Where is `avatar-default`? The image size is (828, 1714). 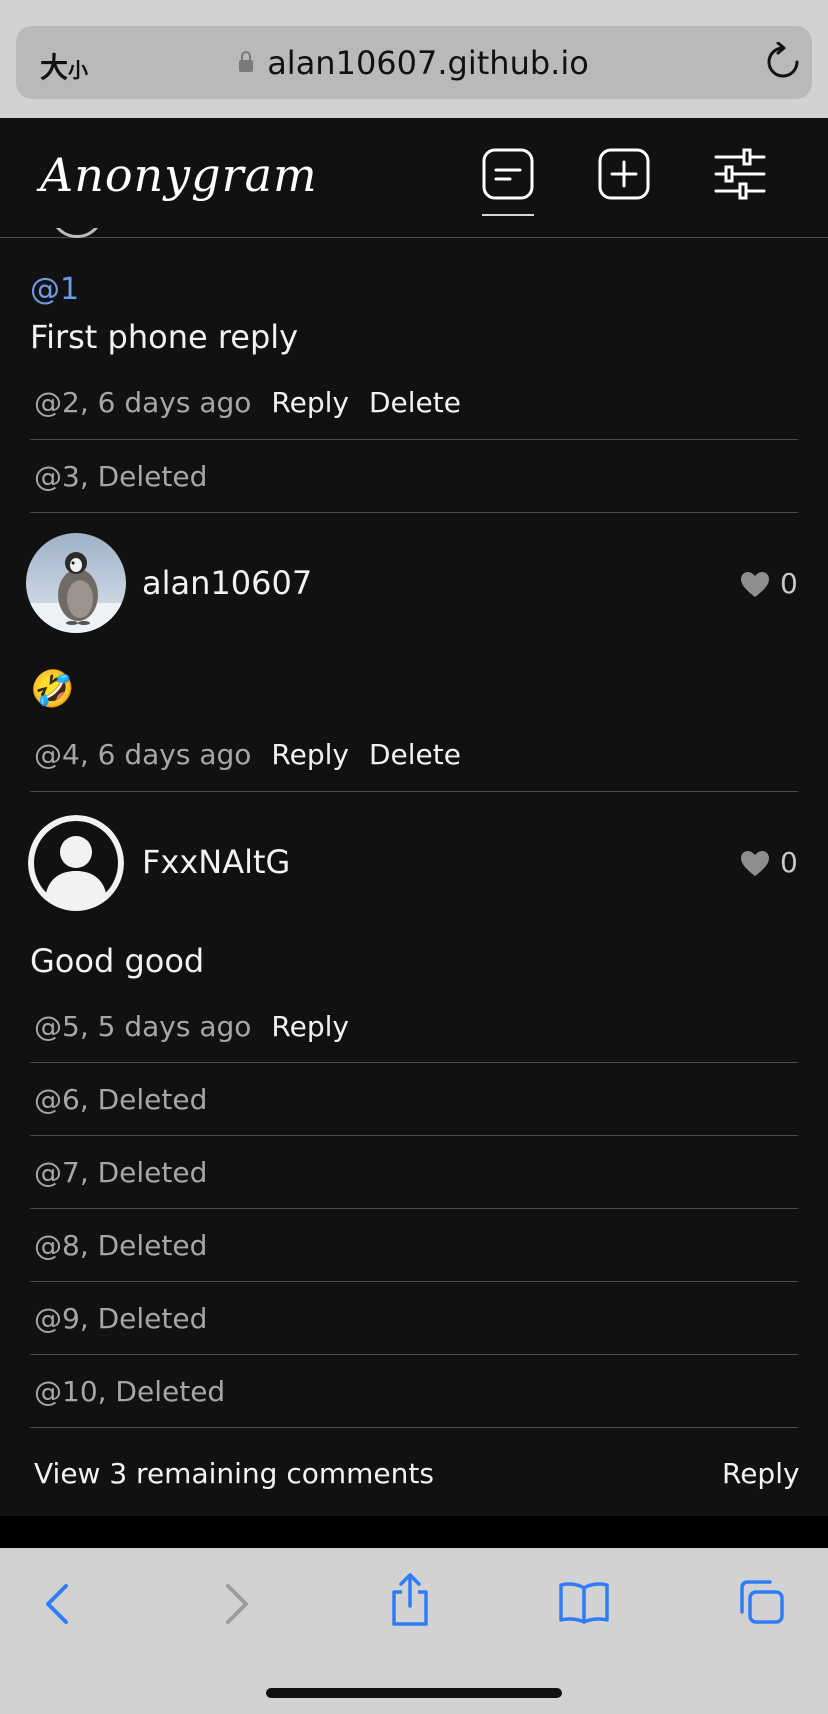 avatar-default is located at coordinates (76, 863).